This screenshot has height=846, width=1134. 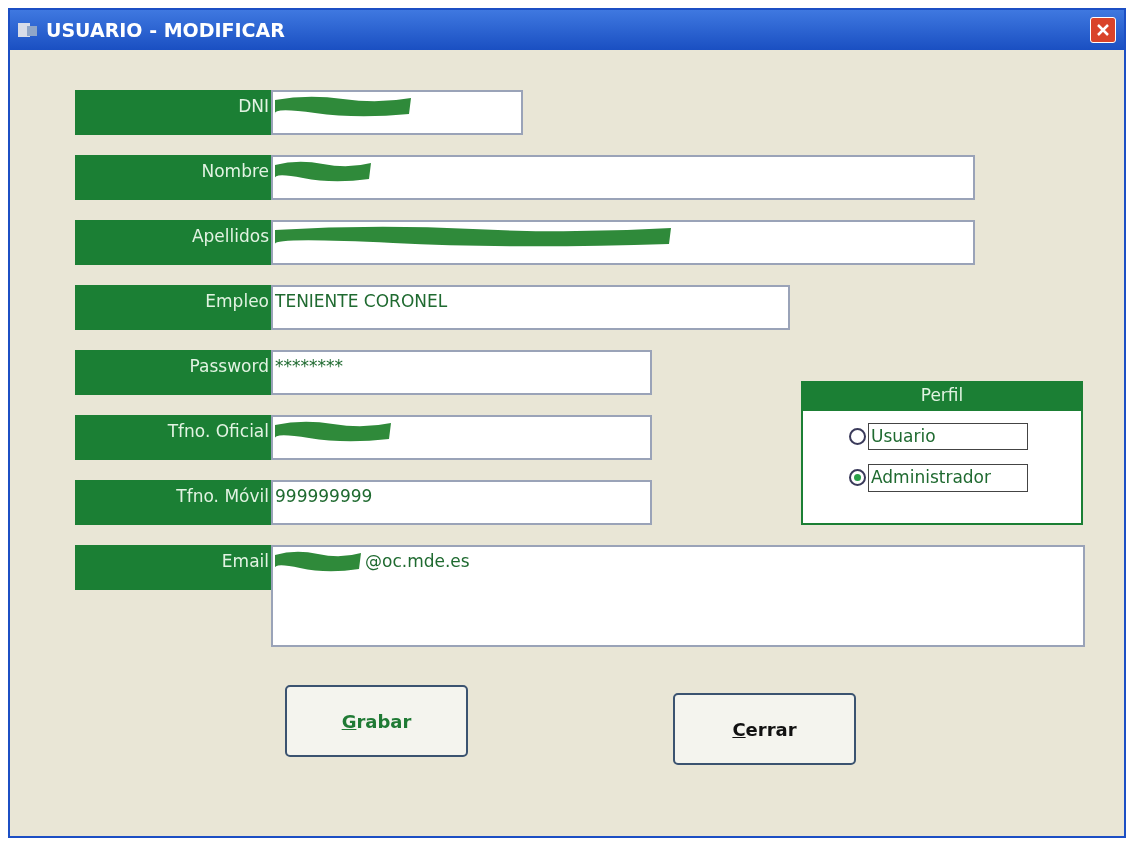 What do you see at coordinates (417, 561) in the screenshot?
I see `field-value: @oc.mde.es` at bounding box center [417, 561].